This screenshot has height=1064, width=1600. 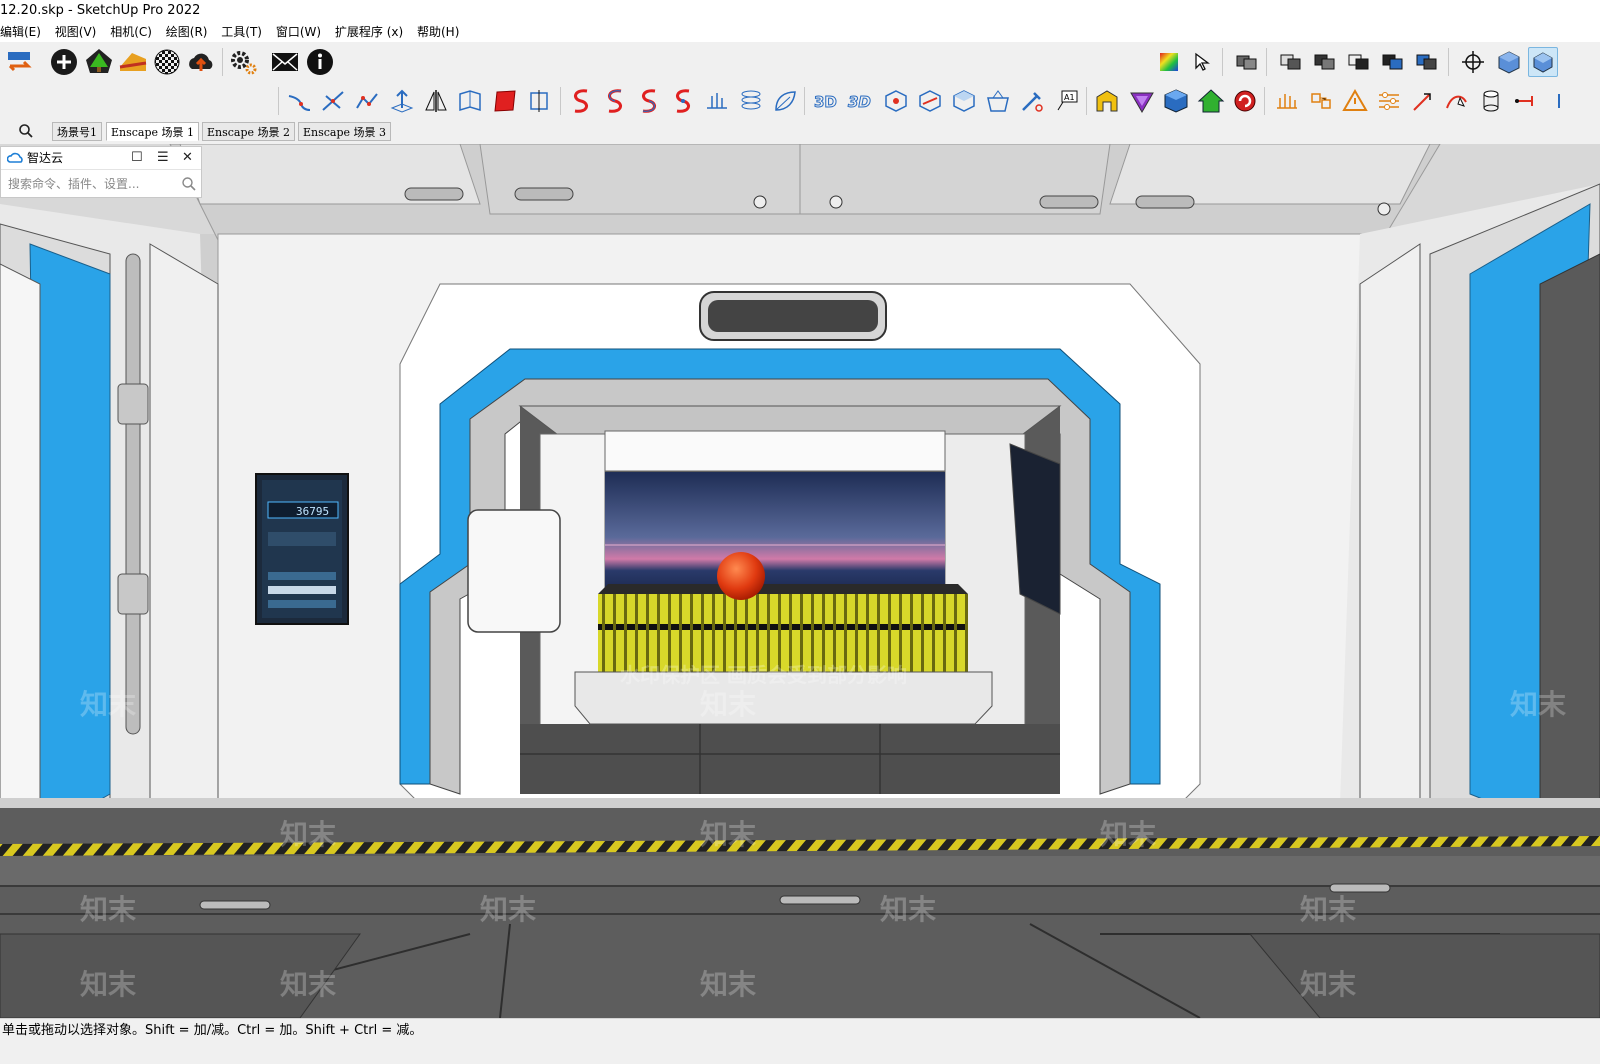 What do you see at coordinates (15, 157) in the screenshot?
I see `cloud-logo-icon` at bounding box center [15, 157].